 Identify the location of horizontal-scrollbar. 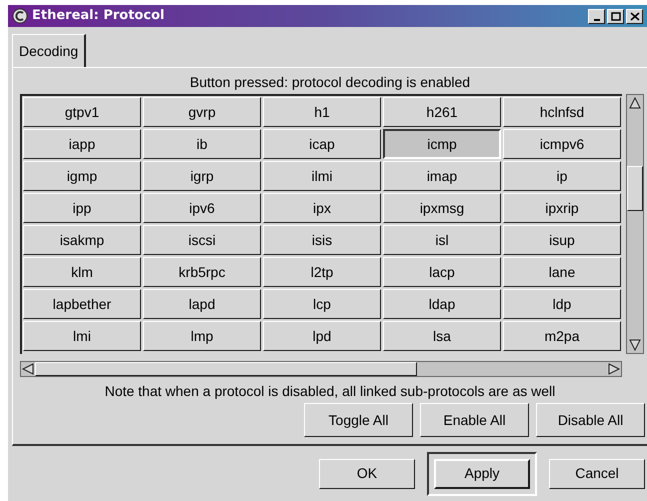
(321, 369).